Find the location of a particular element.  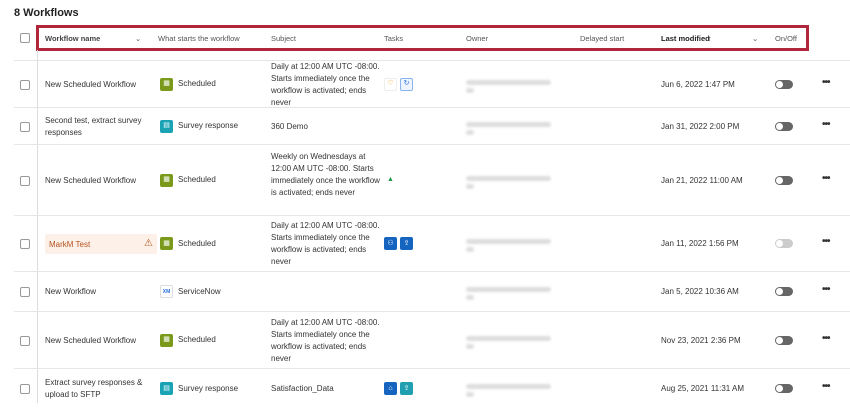

last-modified: Jun 6, 2022 1:47 PM is located at coordinates (698, 84).